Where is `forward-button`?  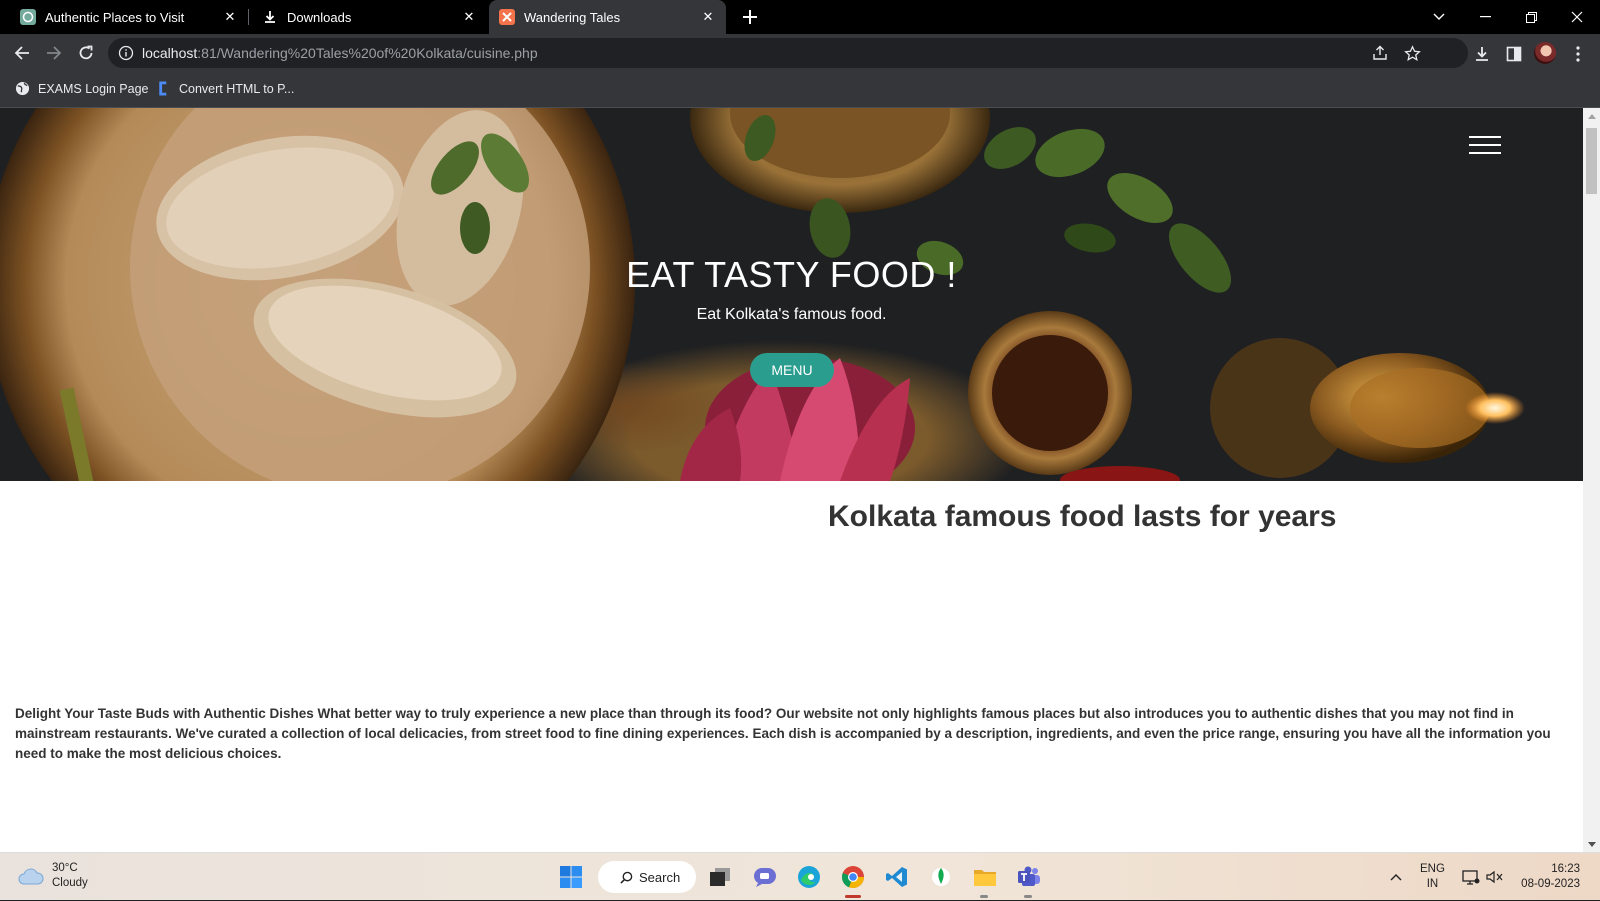
forward-button is located at coordinates (54, 53).